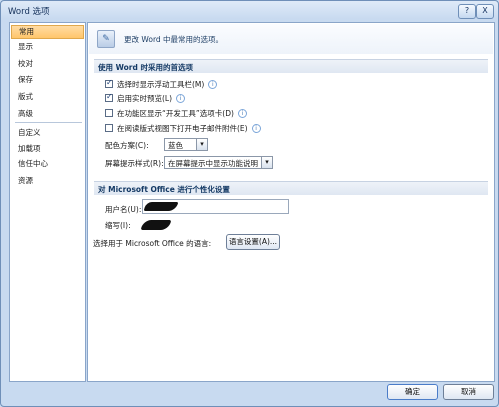 This screenshot has height=407, width=499. I want to click on panel-header-text: 更改 Word 中最常用的选项。, so click(174, 39).